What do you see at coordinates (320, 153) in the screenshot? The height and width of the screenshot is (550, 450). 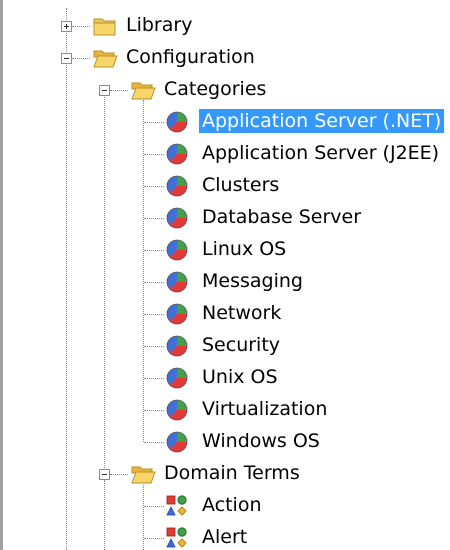 I see `tree-node-category-item: Application Server (J2EE)` at bounding box center [320, 153].